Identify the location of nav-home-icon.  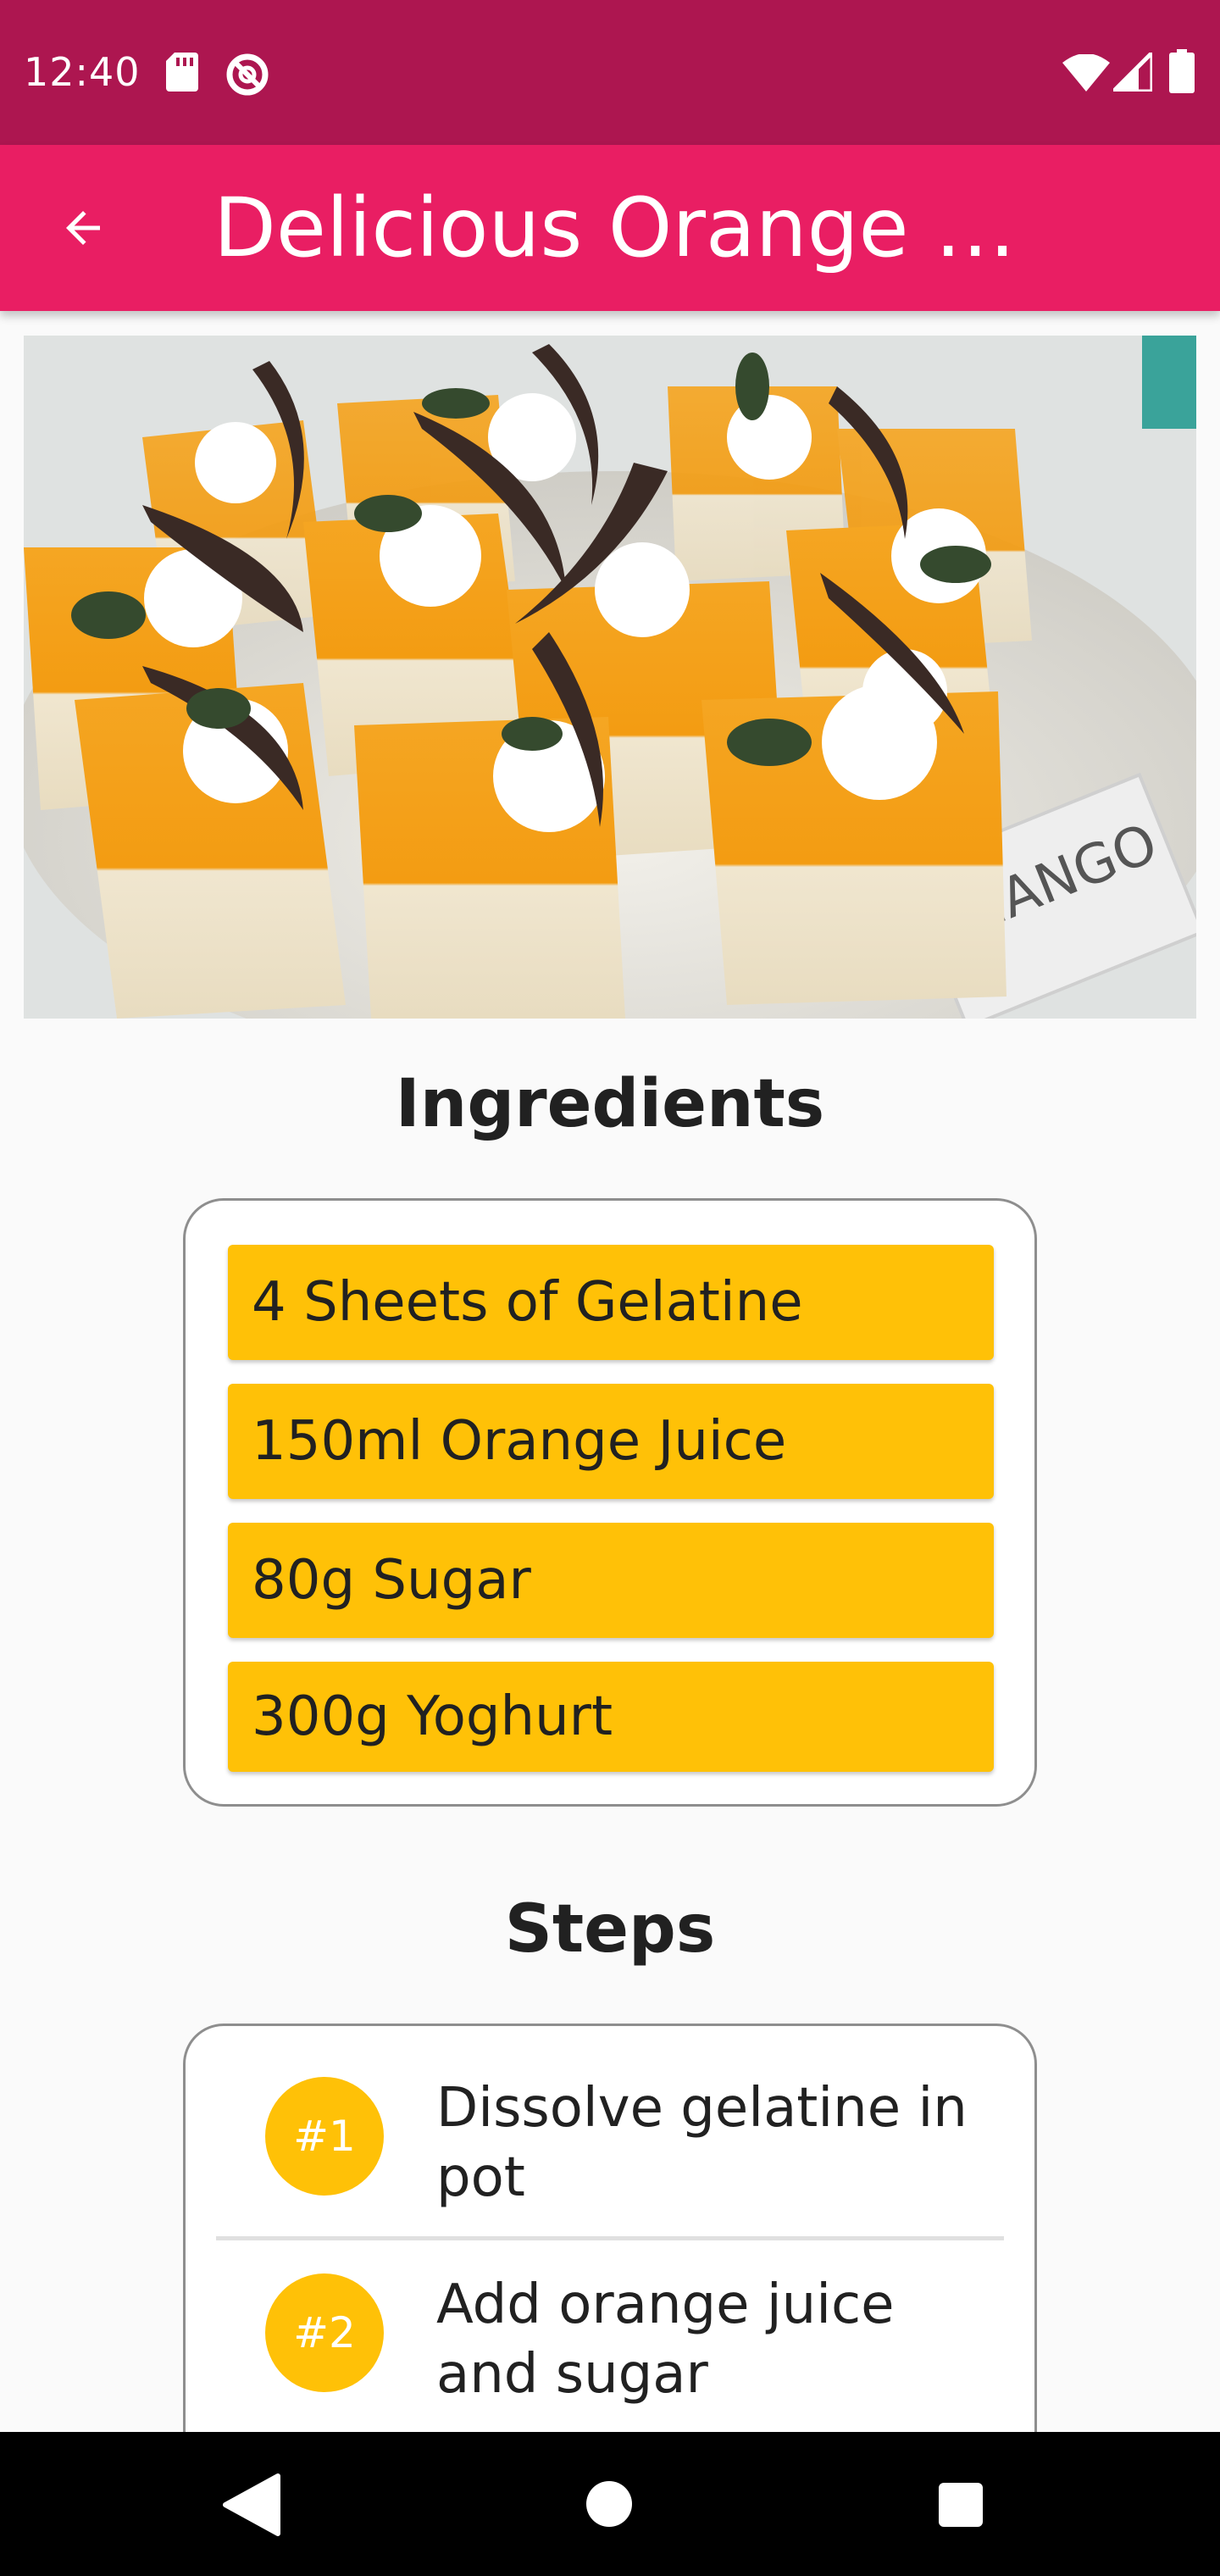
(609, 2504).